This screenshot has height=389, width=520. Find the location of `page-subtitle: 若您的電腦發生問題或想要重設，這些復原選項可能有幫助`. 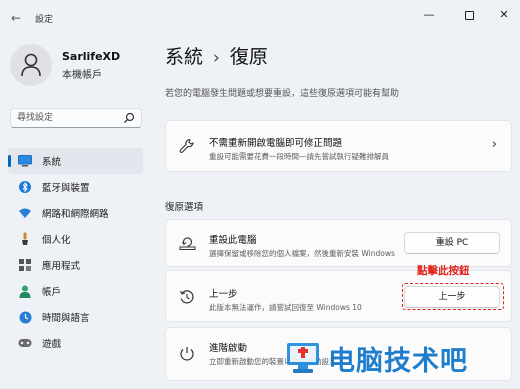

page-subtitle: 若您的電腦發生問題或想要重設，這些復原選項可能有幫助 is located at coordinates (282, 94).